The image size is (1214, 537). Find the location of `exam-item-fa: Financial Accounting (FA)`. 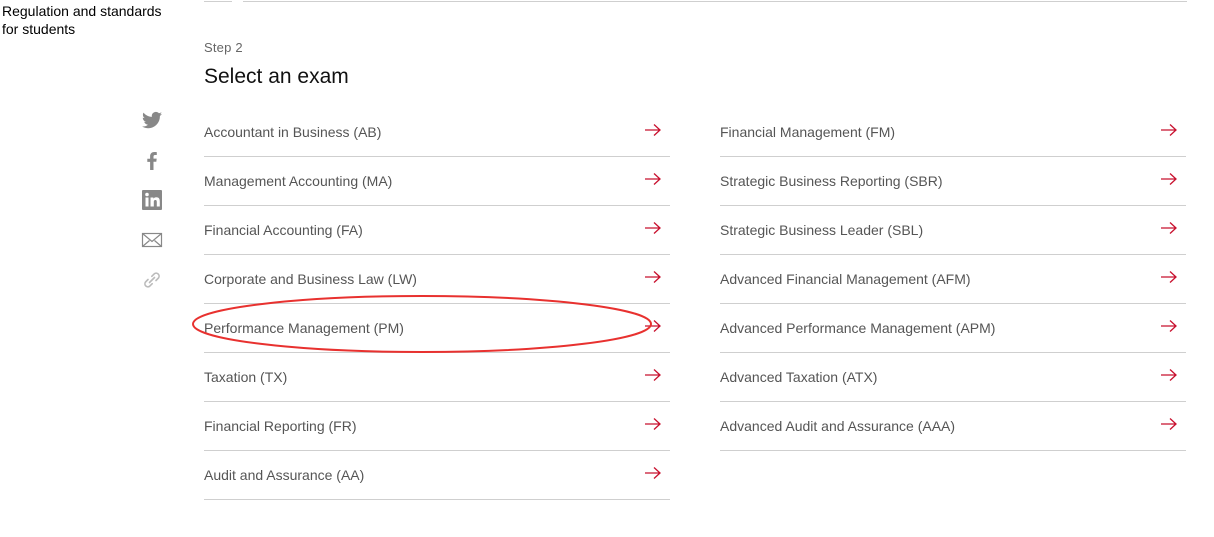

exam-item-fa: Financial Accounting (FA) is located at coordinates (437, 230).